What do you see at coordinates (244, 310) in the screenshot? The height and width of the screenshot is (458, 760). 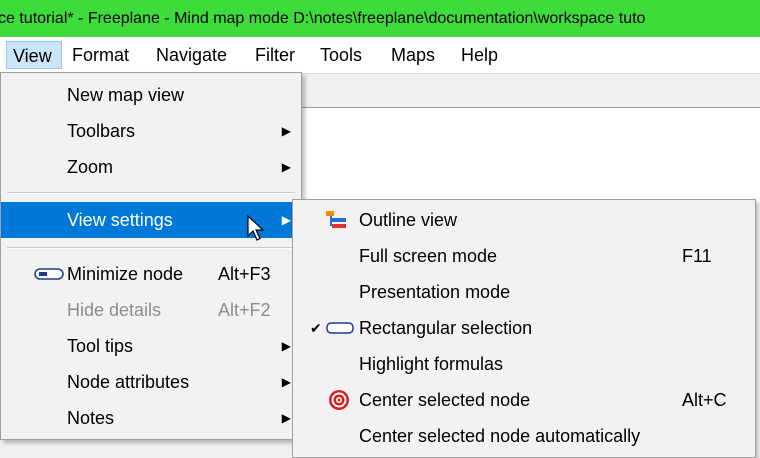 I see `menu-item-accelerator: Alt+F2` at bounding box center [244, 310].